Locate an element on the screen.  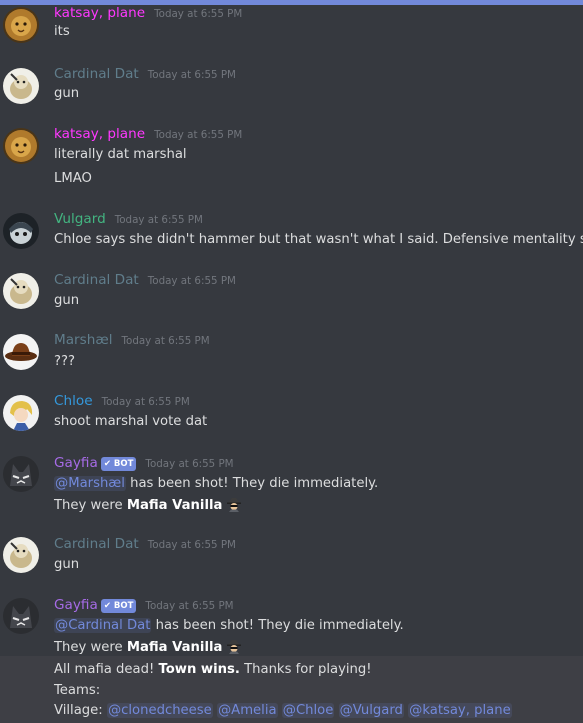
user-mention: @Cardinal Dat is located at coordinates (103, 625).